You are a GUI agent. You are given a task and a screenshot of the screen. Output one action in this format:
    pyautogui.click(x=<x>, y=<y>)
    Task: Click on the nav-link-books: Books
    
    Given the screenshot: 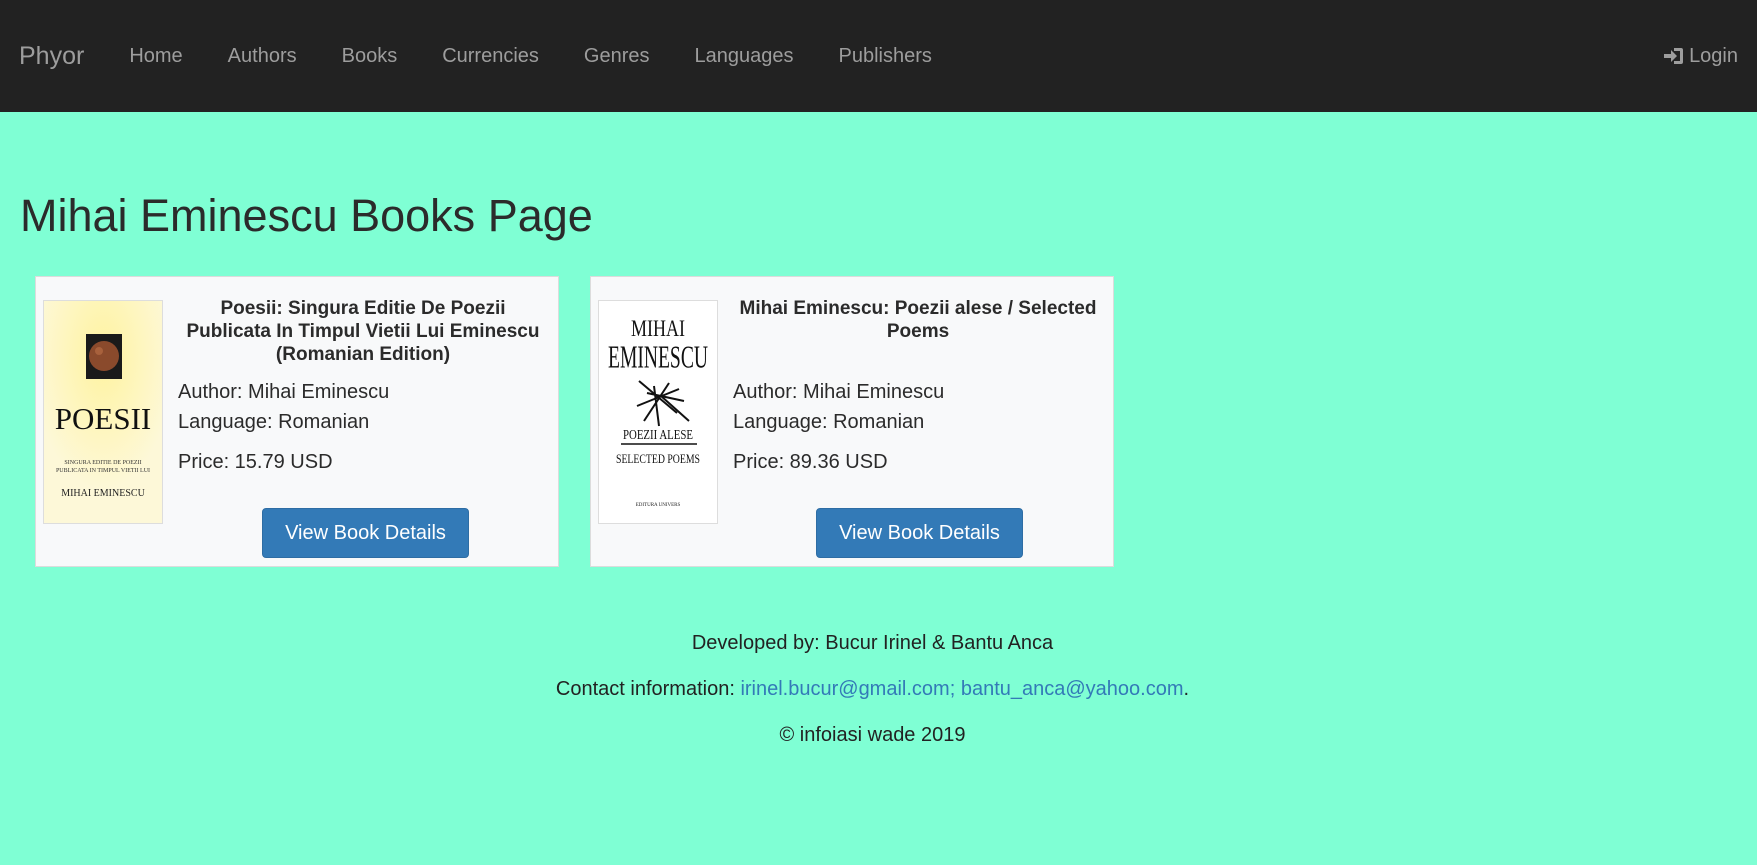 What is the action you would take?
    pyautogui.click(x=370, y=56)
    